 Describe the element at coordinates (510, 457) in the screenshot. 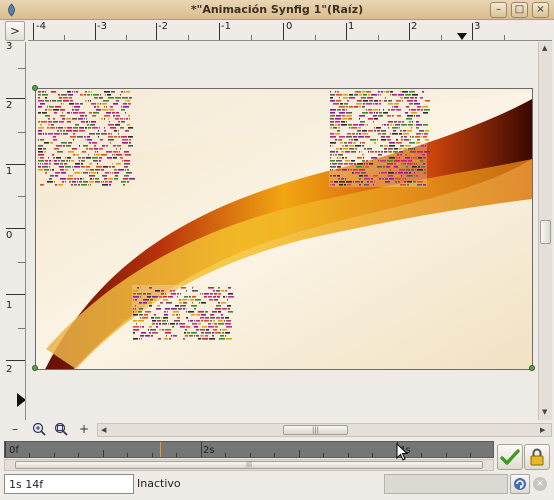

I see `animation-mode-toggle-button` at that location.